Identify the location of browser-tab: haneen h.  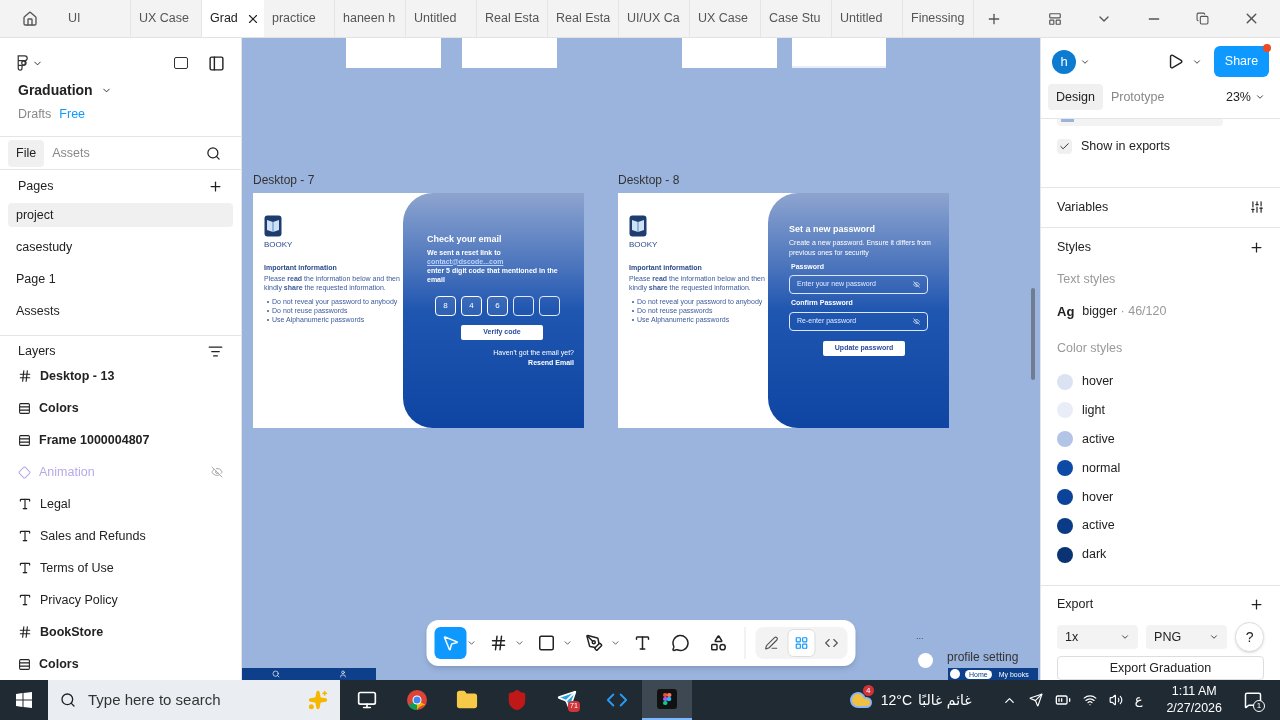
(370, 18).